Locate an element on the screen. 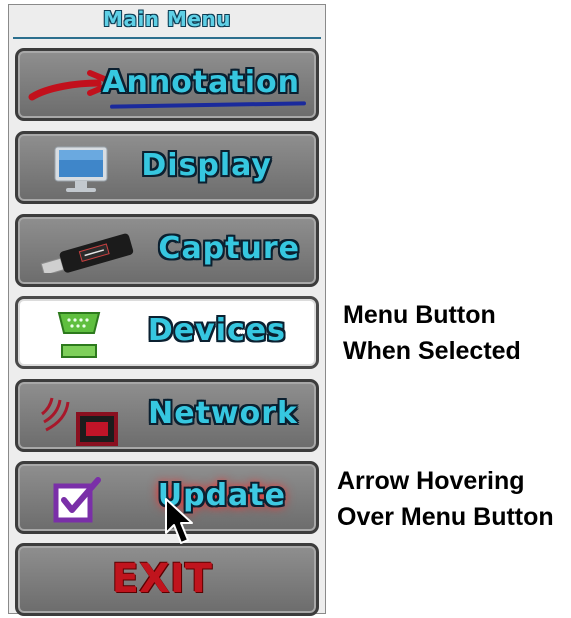 The width and height of the screenshot is (571, 618). mouse-cursor-icon is located at coordinates (179, 521).